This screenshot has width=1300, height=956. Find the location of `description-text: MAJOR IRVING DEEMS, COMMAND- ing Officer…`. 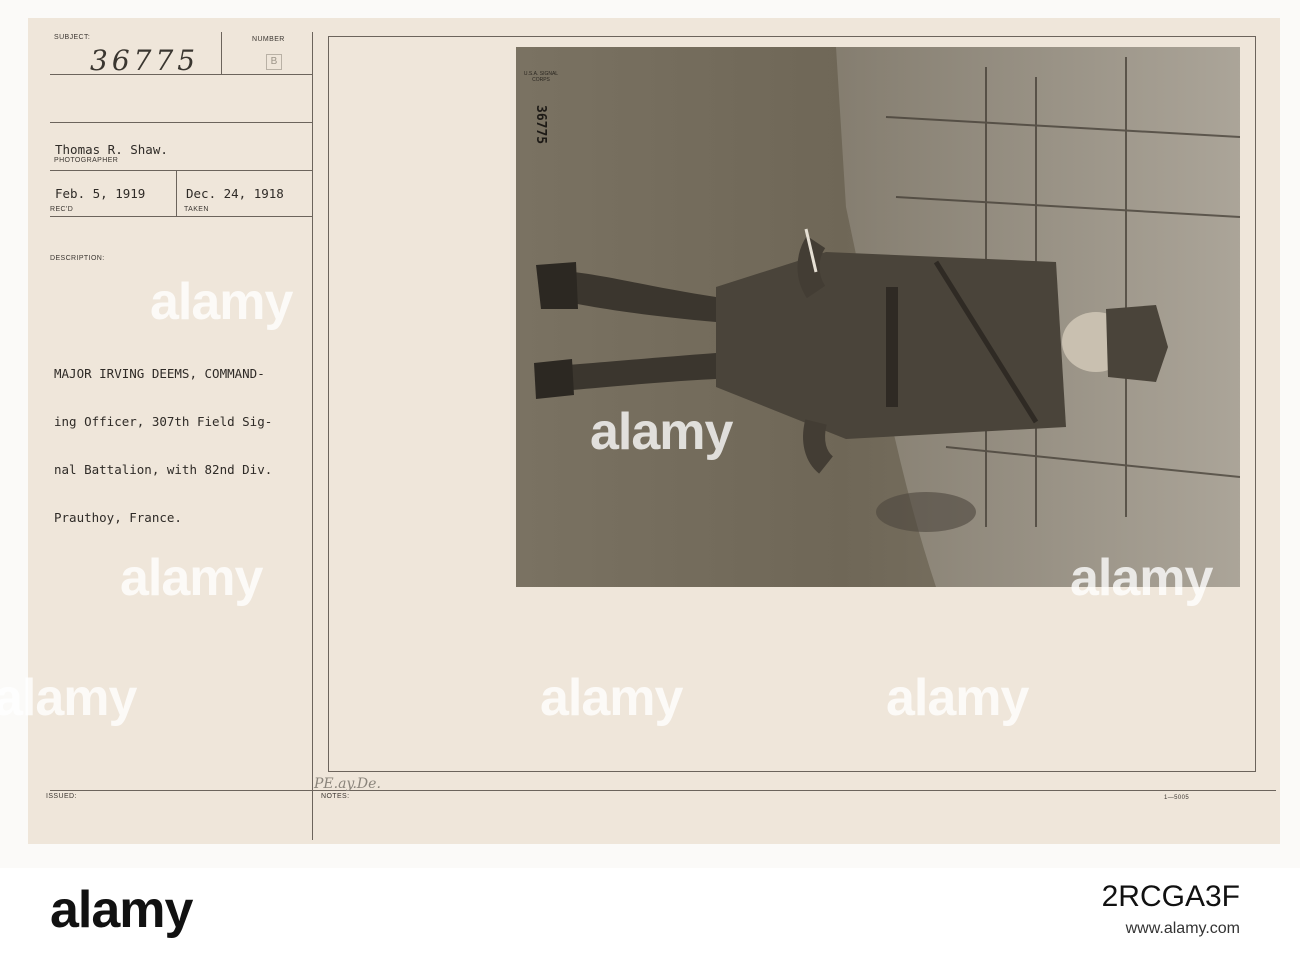

description-text: MAJOR IRVING DEEMS, COMMAND- ing Officer… is located at coordinates (189, 438).